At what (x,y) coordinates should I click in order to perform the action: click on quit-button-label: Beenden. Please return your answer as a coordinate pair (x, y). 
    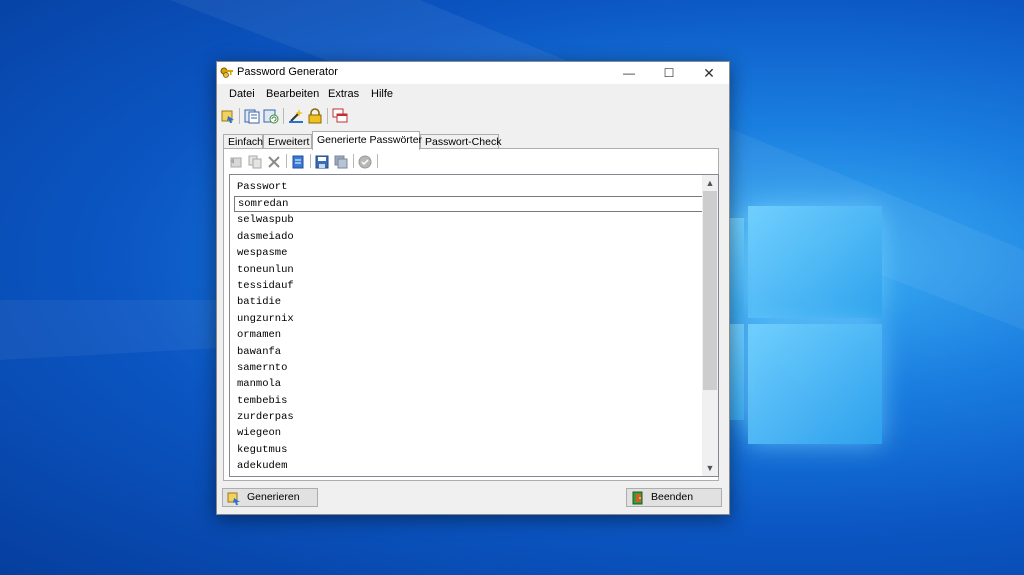
    Looking at the image, I should click on (672, 497).